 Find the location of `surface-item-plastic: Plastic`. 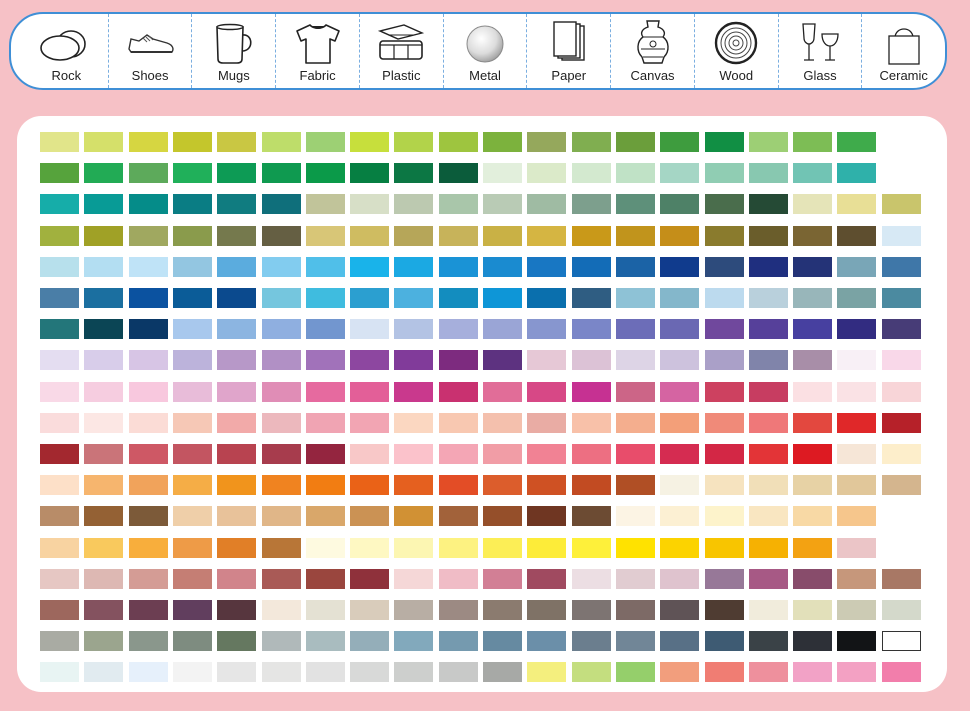

surface-item-plastic: Plastic is located at coordinates (400, 51).